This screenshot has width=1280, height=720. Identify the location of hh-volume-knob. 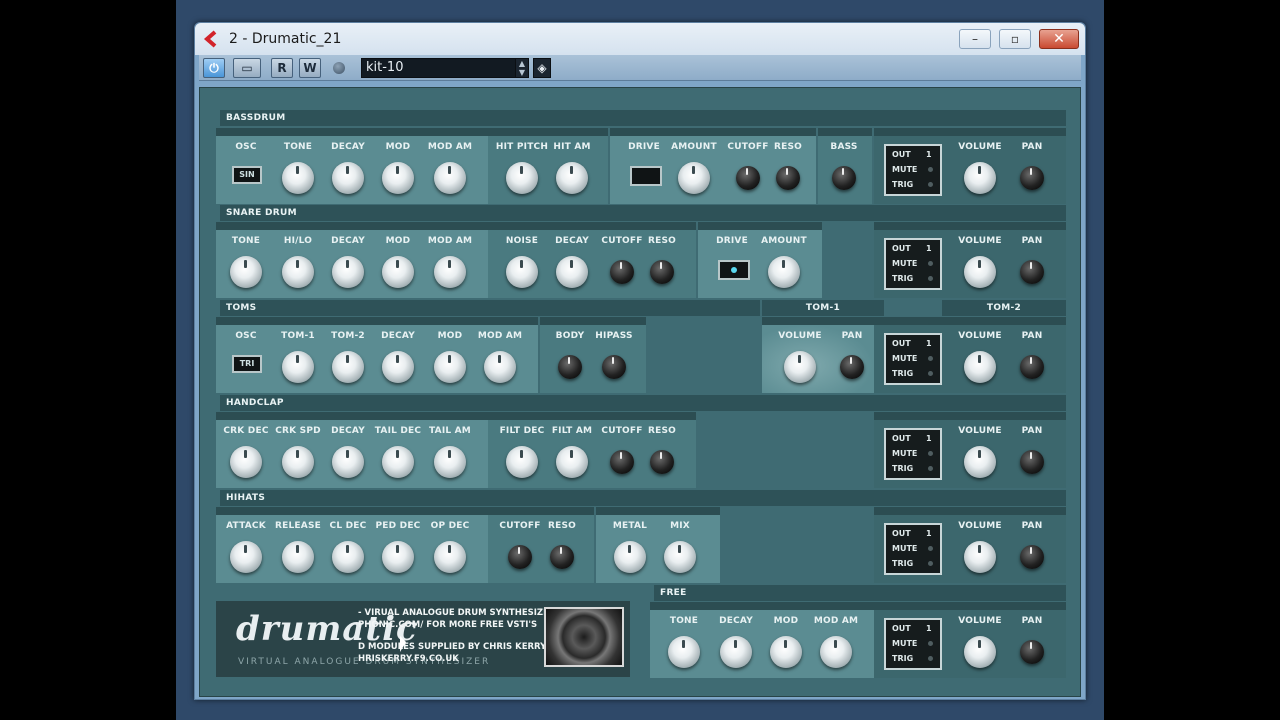
(980, 557).